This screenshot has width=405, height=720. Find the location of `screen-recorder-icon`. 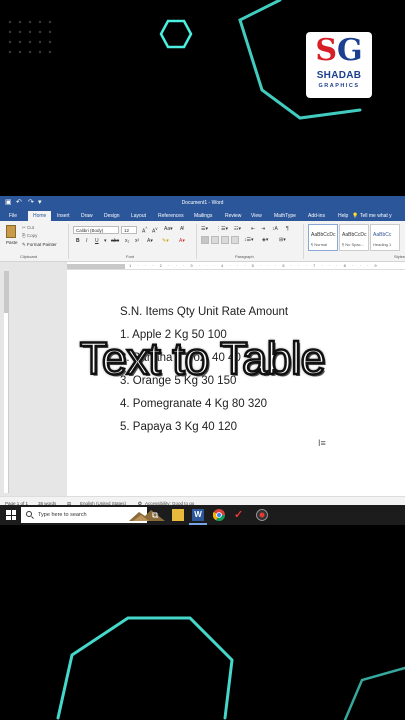

screen-recorder-icon is located at coordinates (262, 515).